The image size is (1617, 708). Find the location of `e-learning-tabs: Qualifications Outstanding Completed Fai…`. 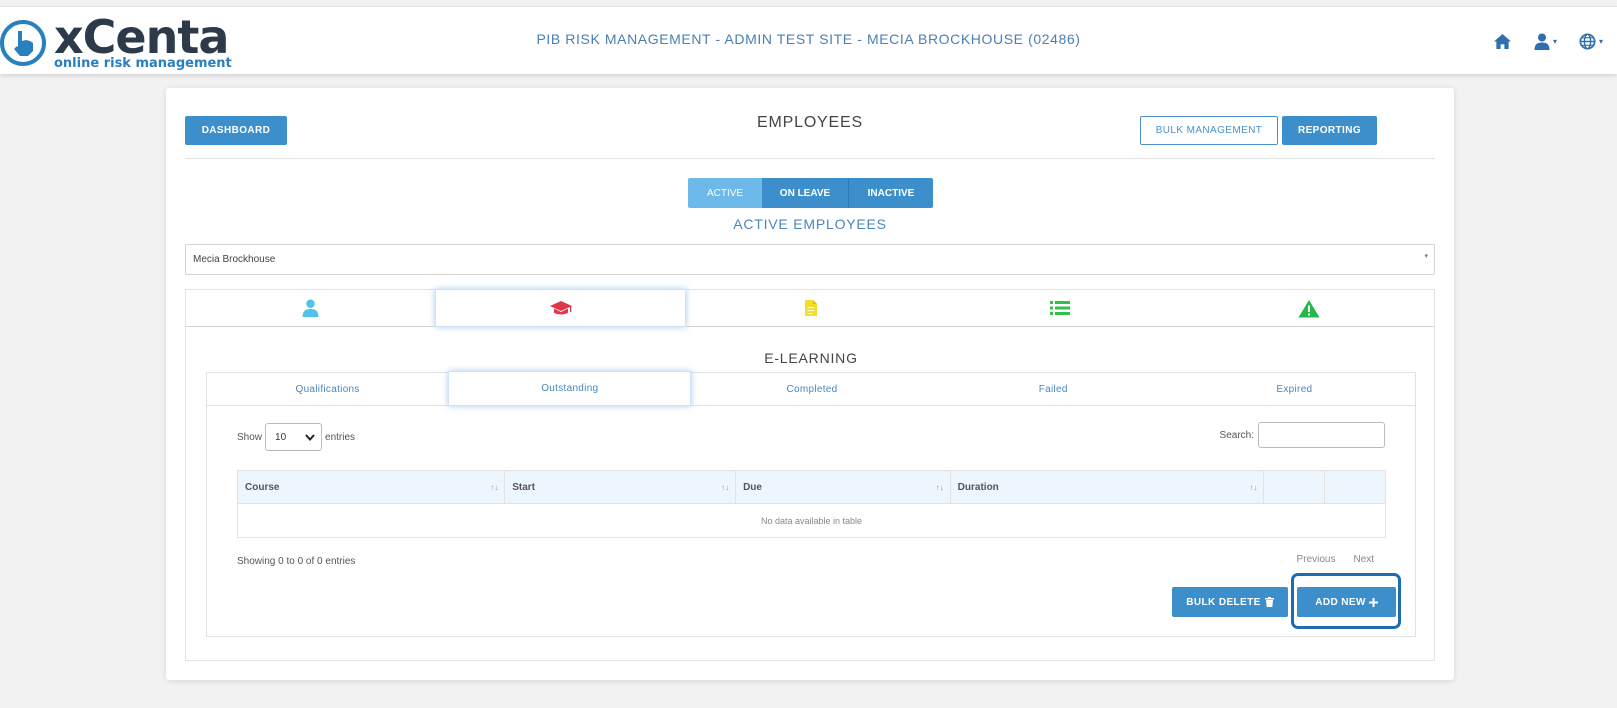

e-learning-tabs: Qualifications Outstanding Completed Fai… is located at coordinates (811, 388).